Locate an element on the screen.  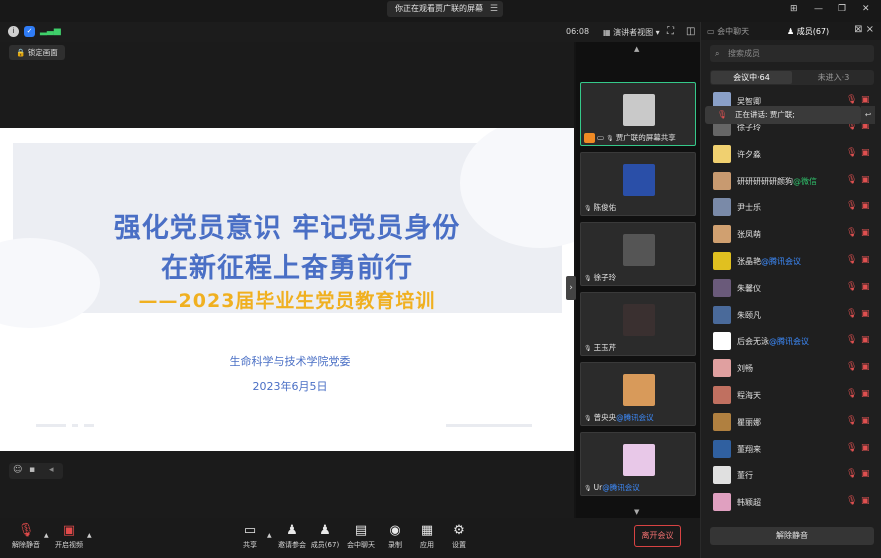
settings-button: ⚙ 设置 is located at coordinates (459, 536).